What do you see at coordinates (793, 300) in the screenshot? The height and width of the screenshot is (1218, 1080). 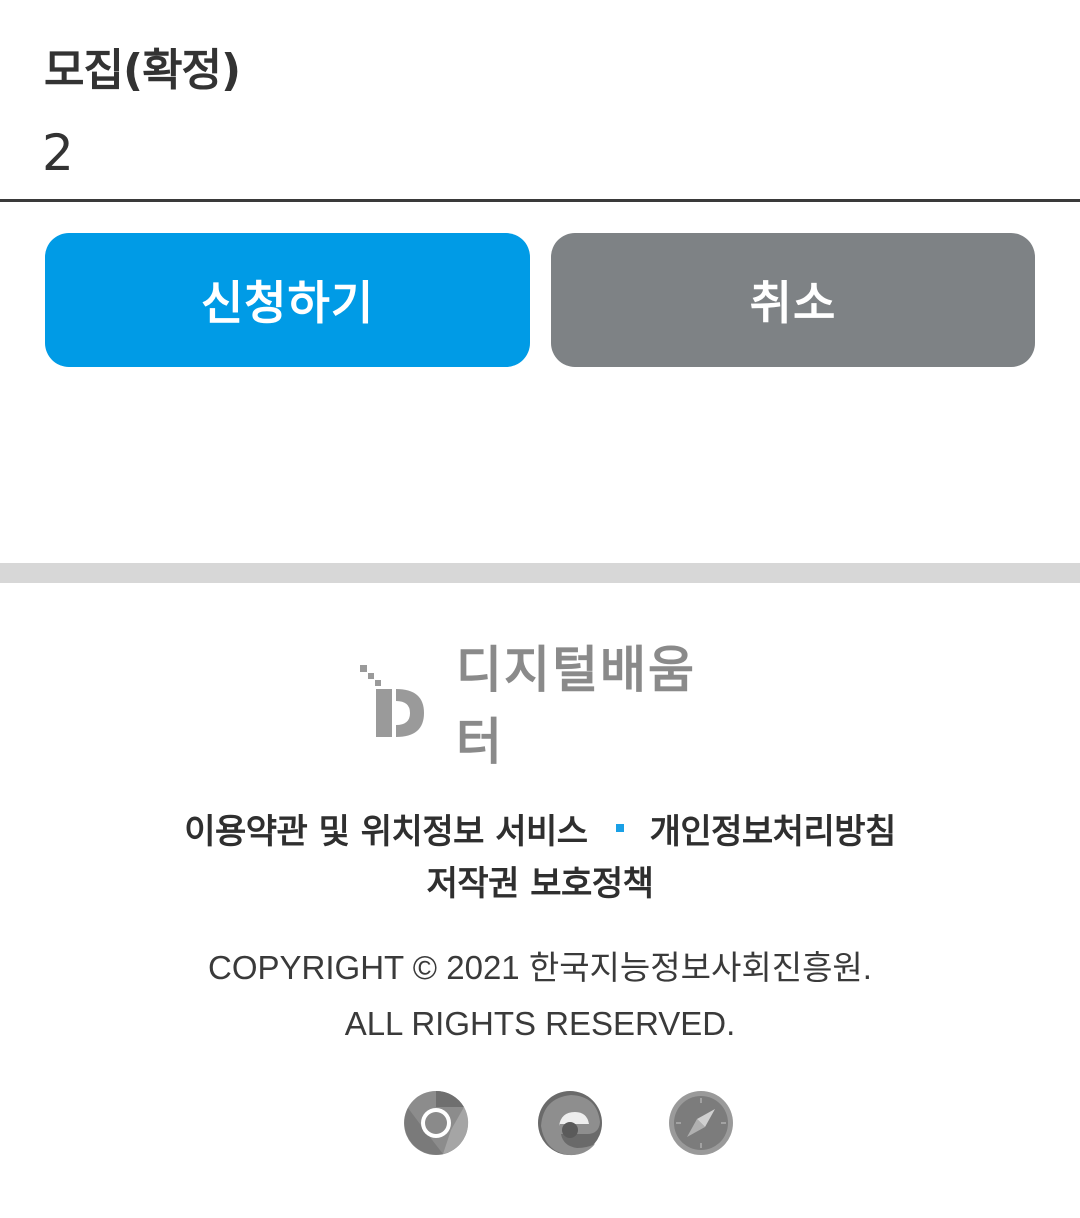 I see `cancel-button: 취소` at bounding box center [793, 300].